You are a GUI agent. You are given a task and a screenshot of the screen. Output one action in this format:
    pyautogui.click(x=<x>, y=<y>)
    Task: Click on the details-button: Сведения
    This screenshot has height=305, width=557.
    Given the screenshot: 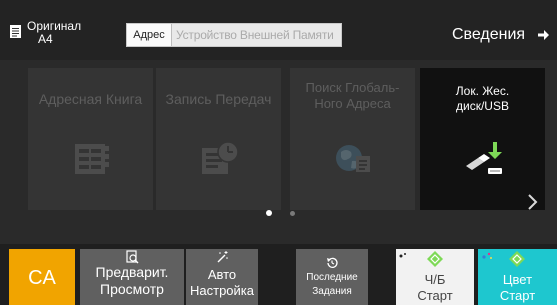 What is the action you would take?
    pyautogui.click(x=502, y=35)
    